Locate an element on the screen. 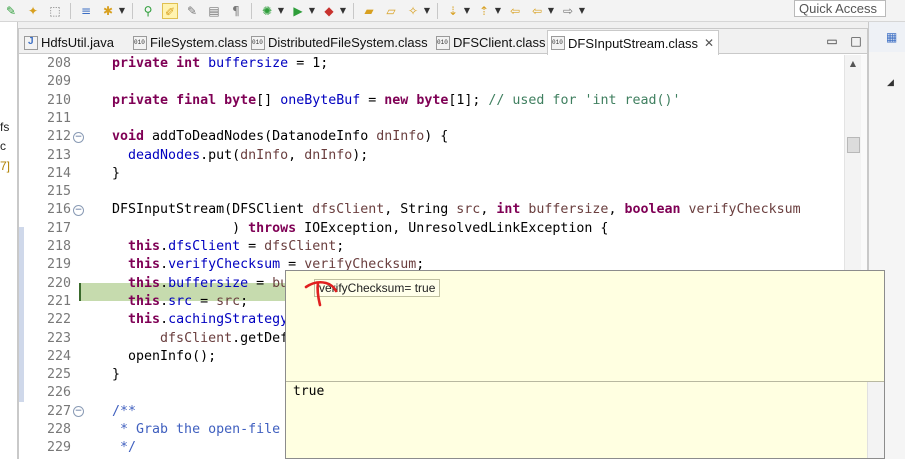  line-number: 225 is located at coordinates (55, 375).